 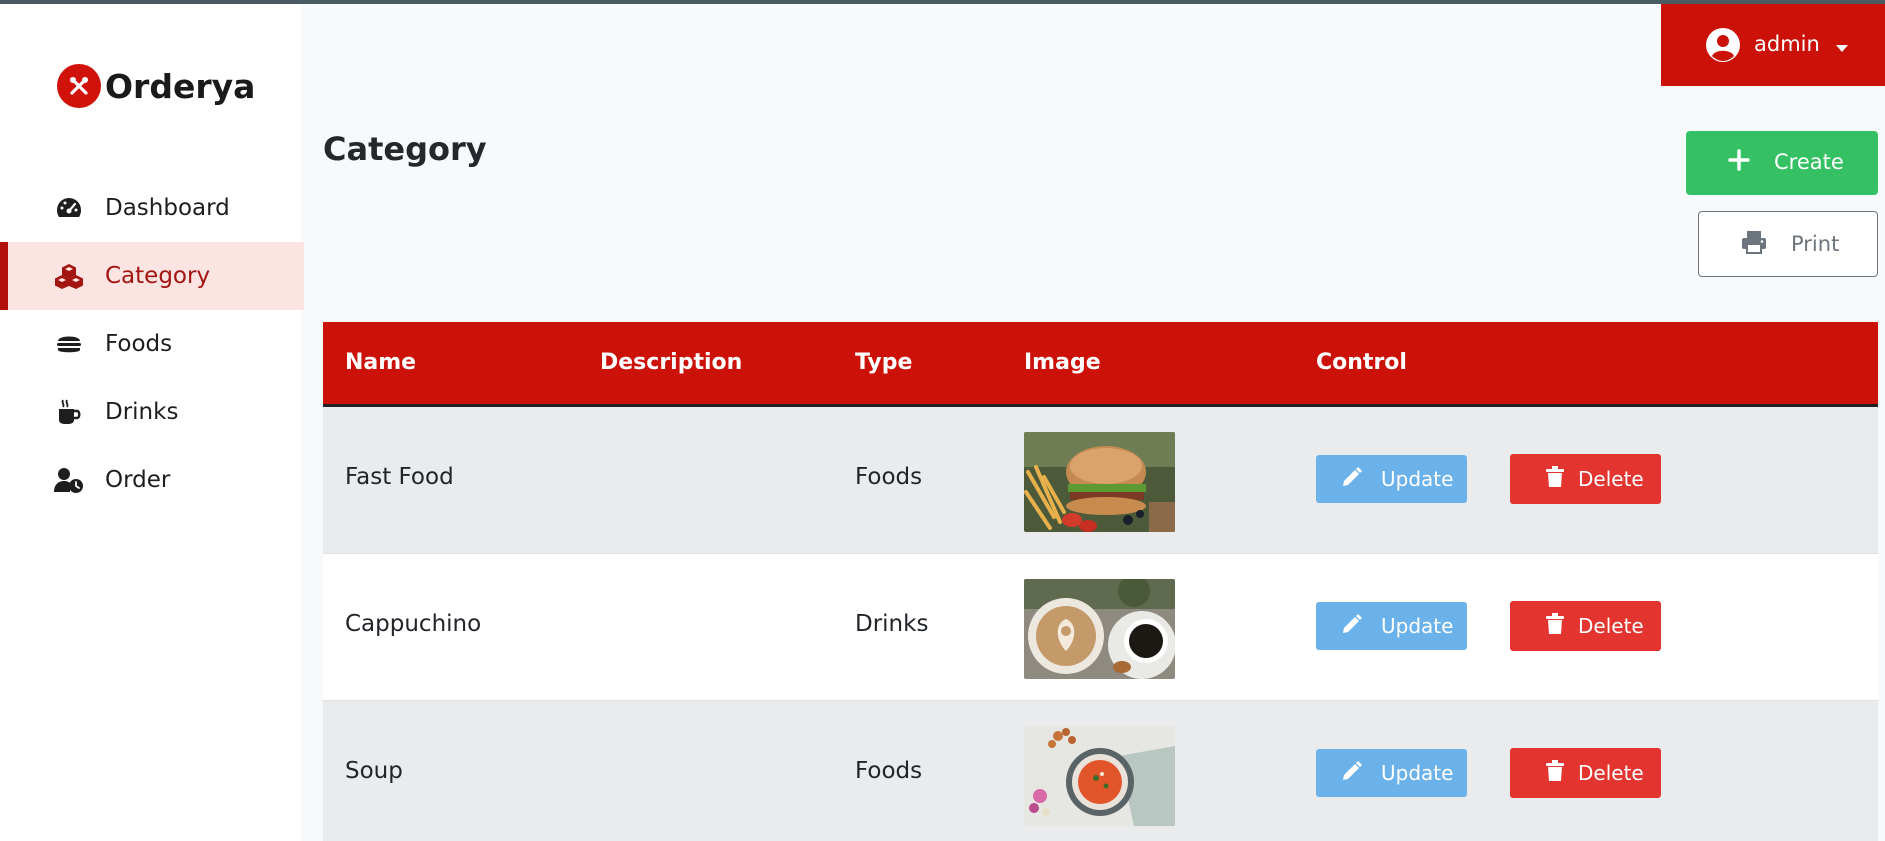 What do you see at coordinates (942, 2) in the screenshot?
I see `window-top-border` at bounding box center [942, 2].